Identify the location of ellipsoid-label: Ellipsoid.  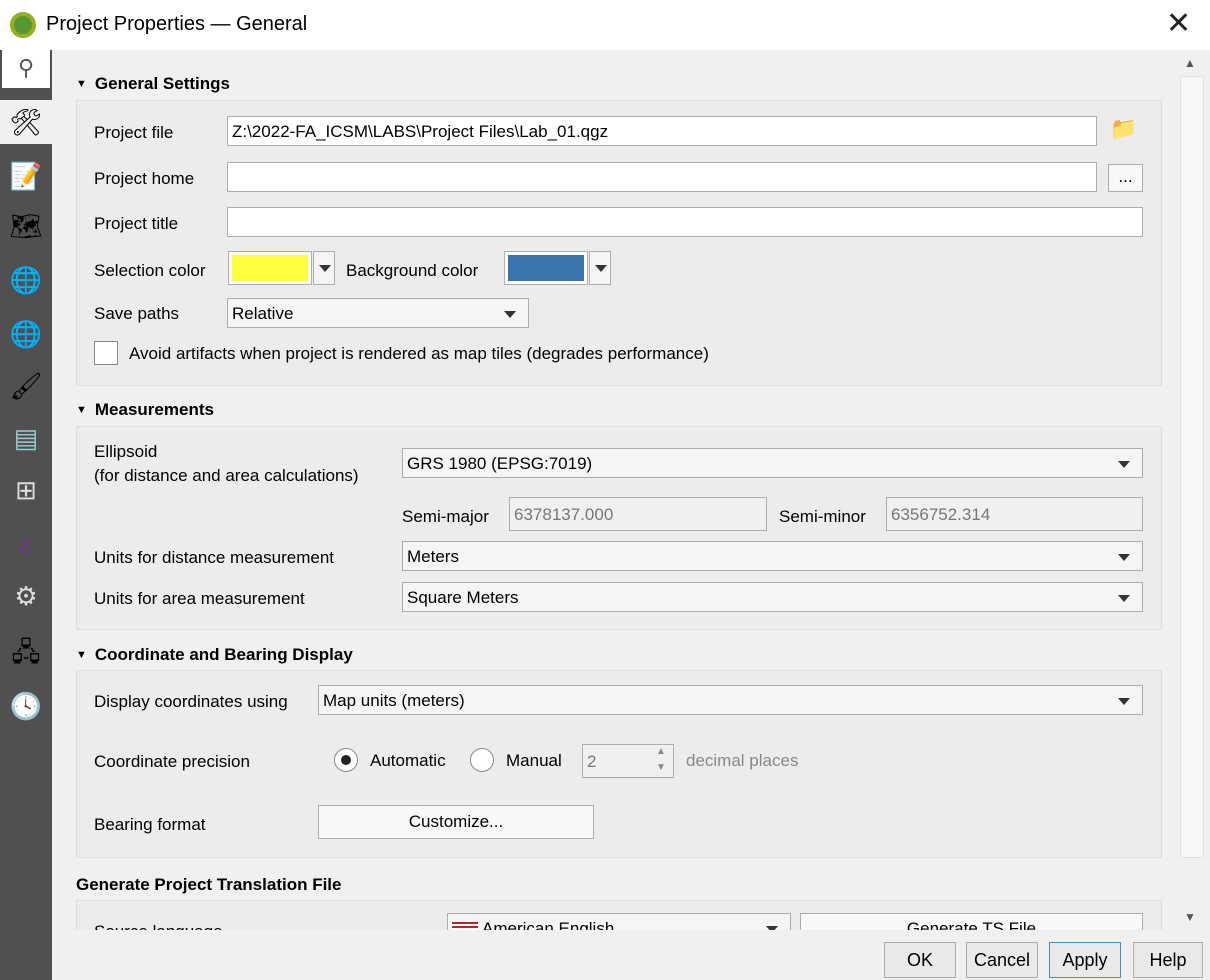
(126, 451).